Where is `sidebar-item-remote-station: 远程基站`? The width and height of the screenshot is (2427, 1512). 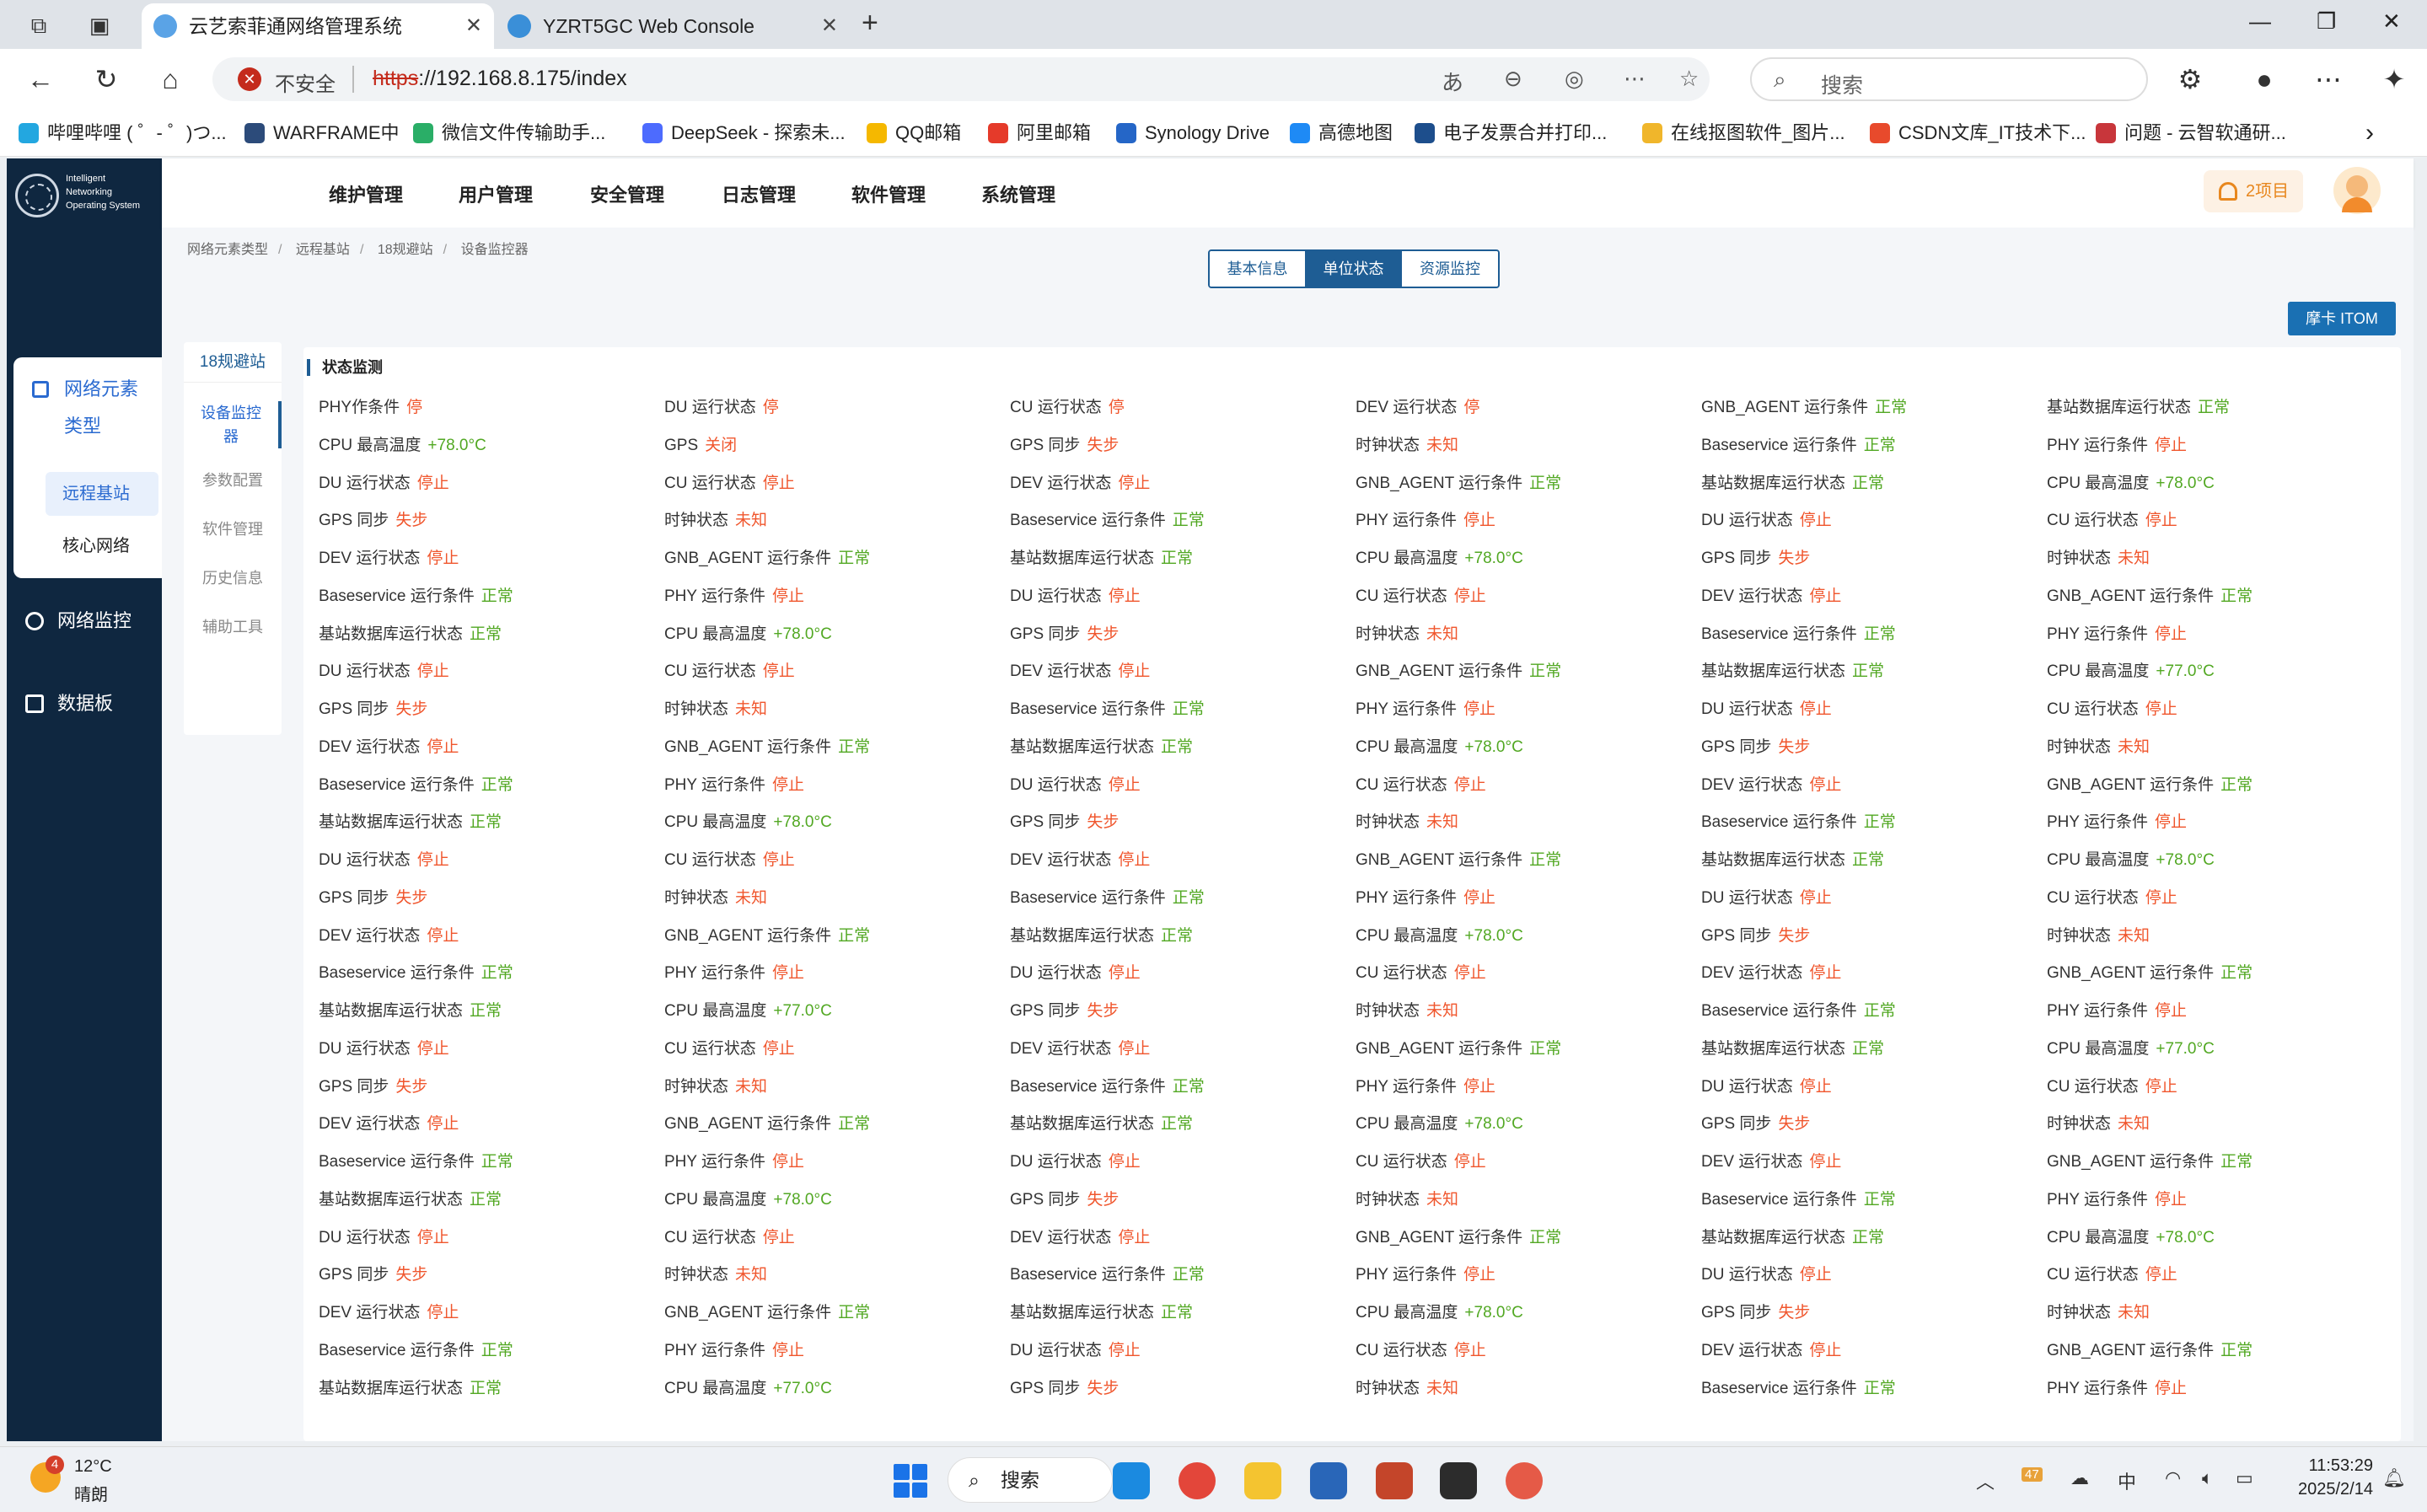
sidebar-item-remote-station: 远程基站 is located at coordinates (102, 494).